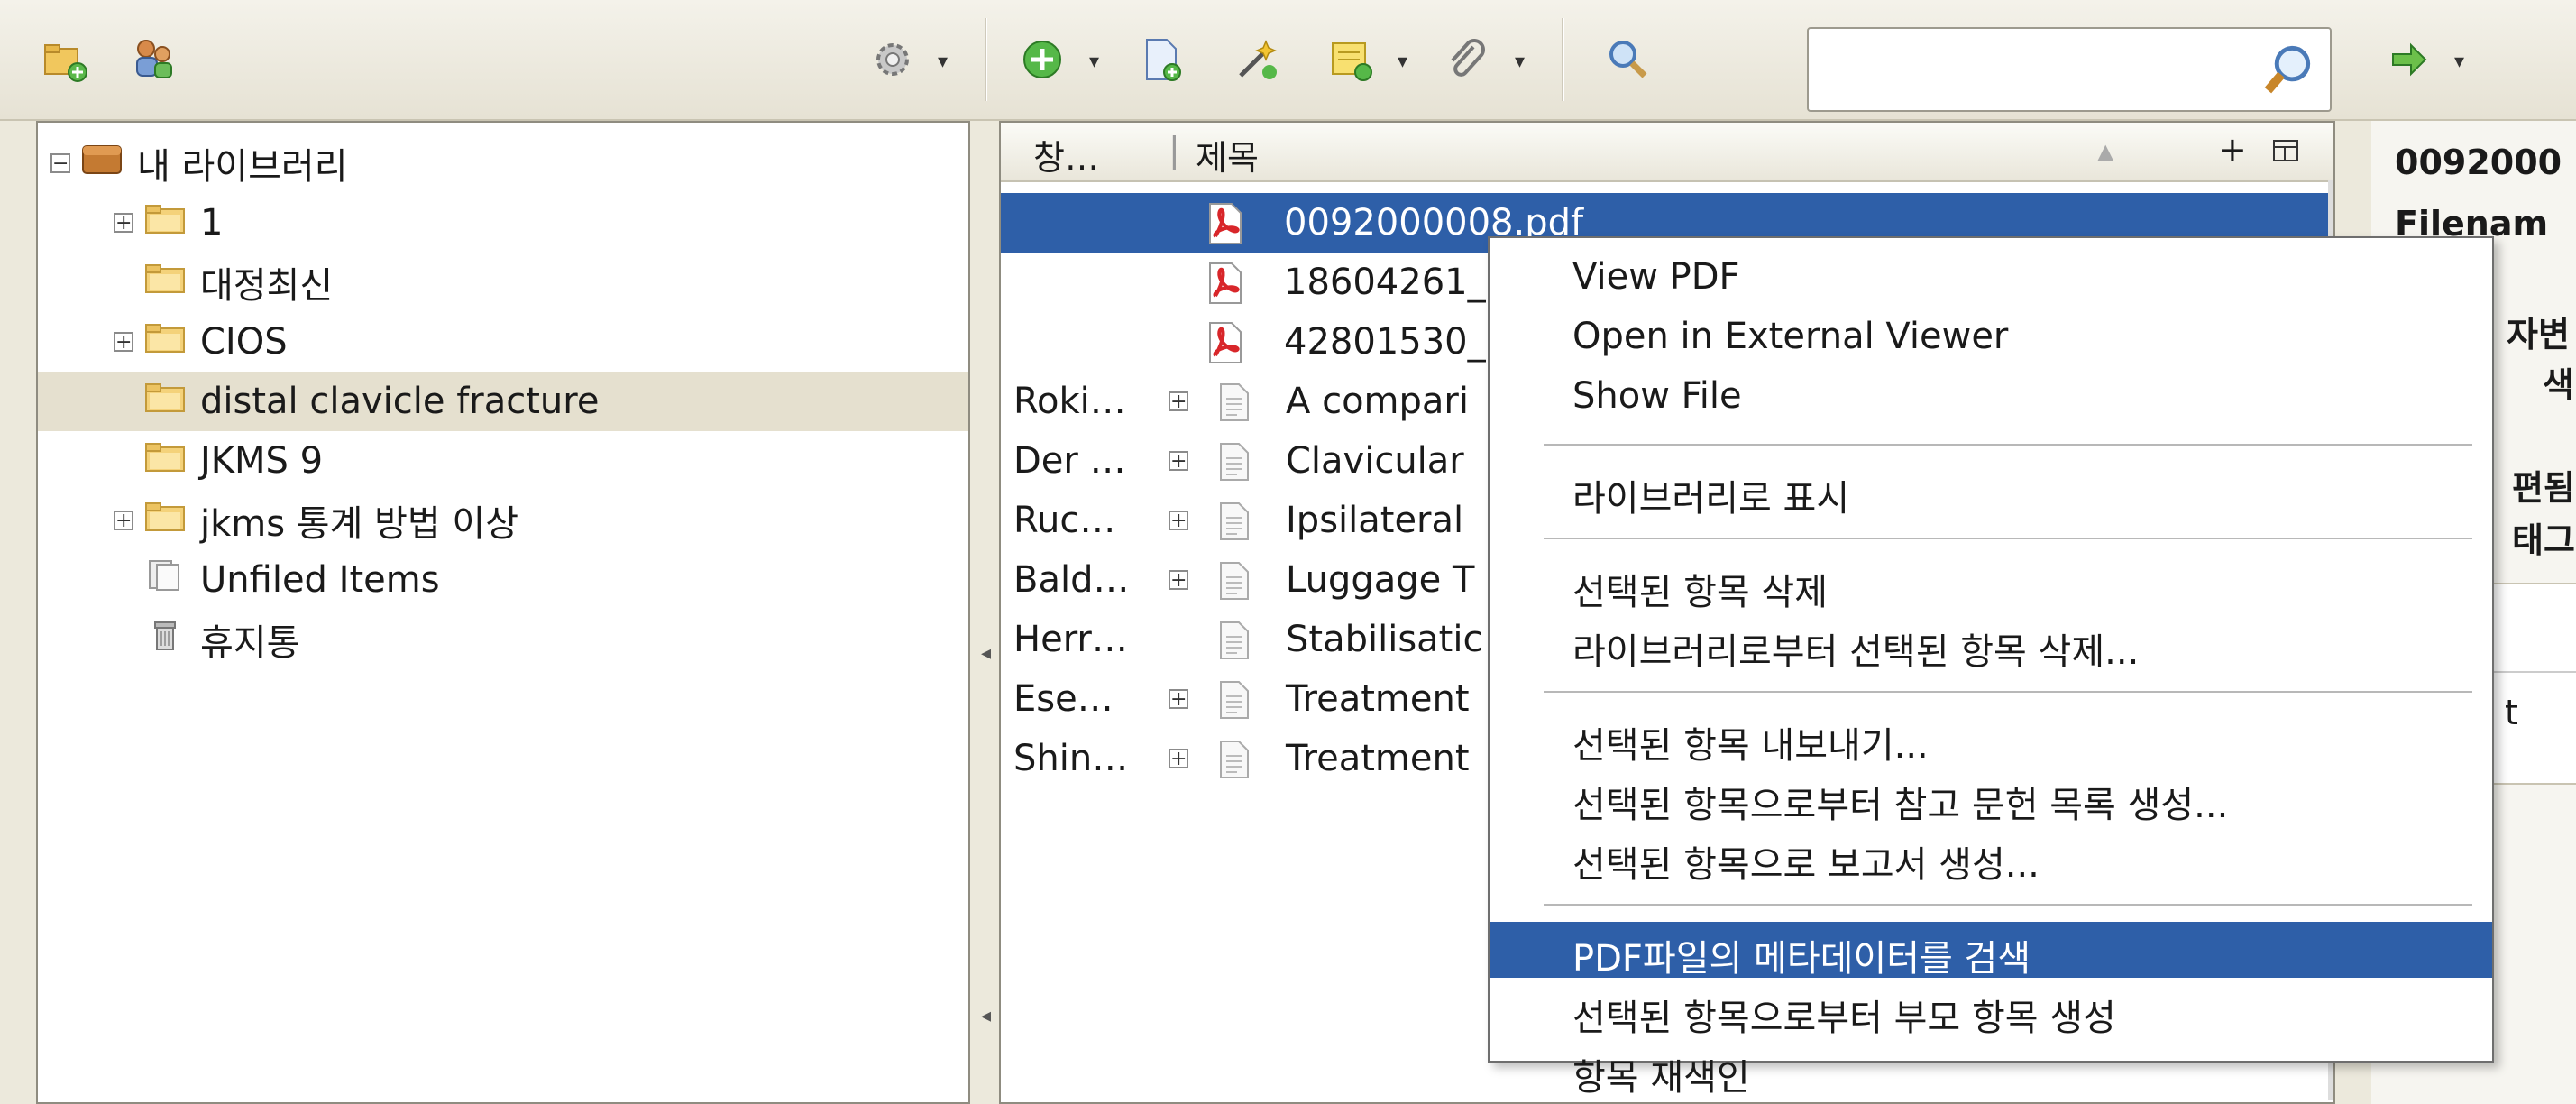 The image size is (2576, 1104). I want to click on menu-item: Show File, so click(1991, 396).